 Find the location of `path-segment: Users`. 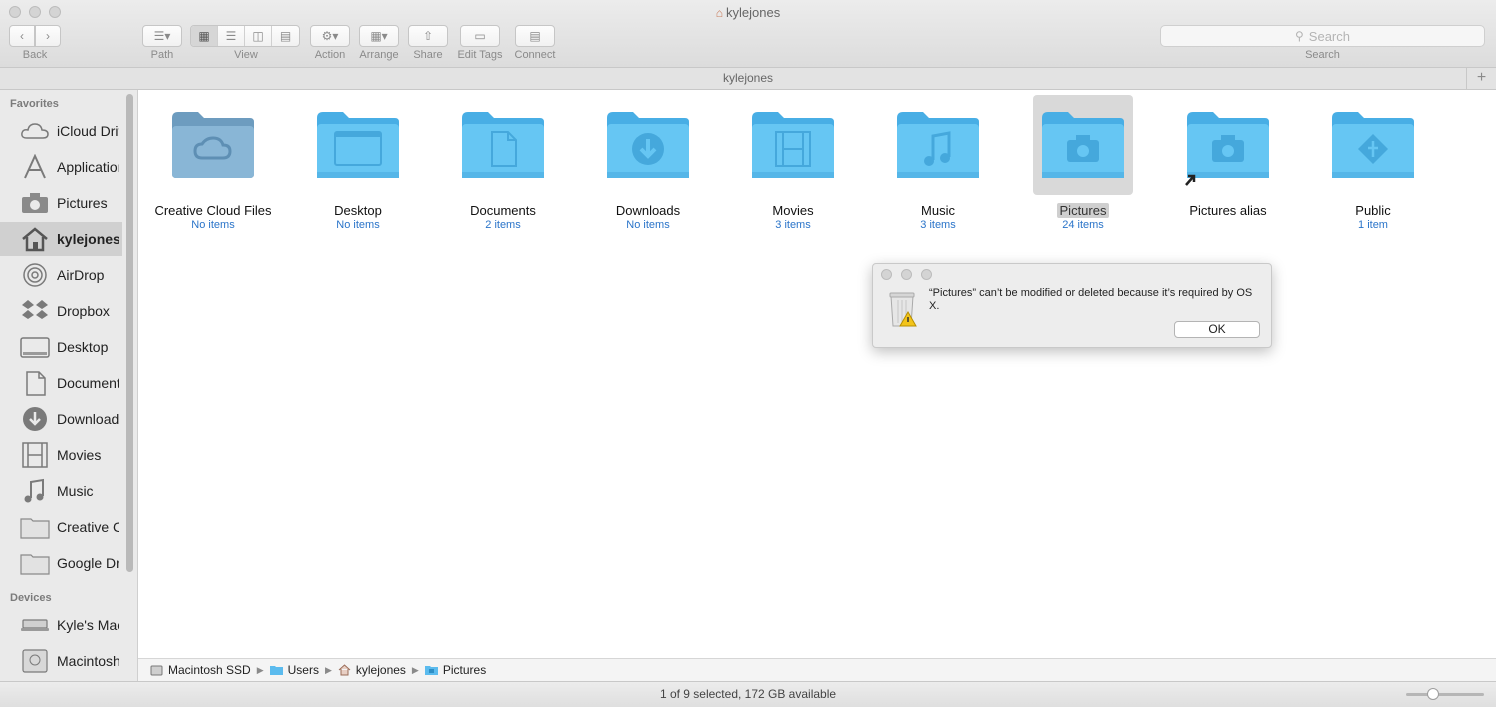

path-segment: Users is located at coordinates (294, 670).